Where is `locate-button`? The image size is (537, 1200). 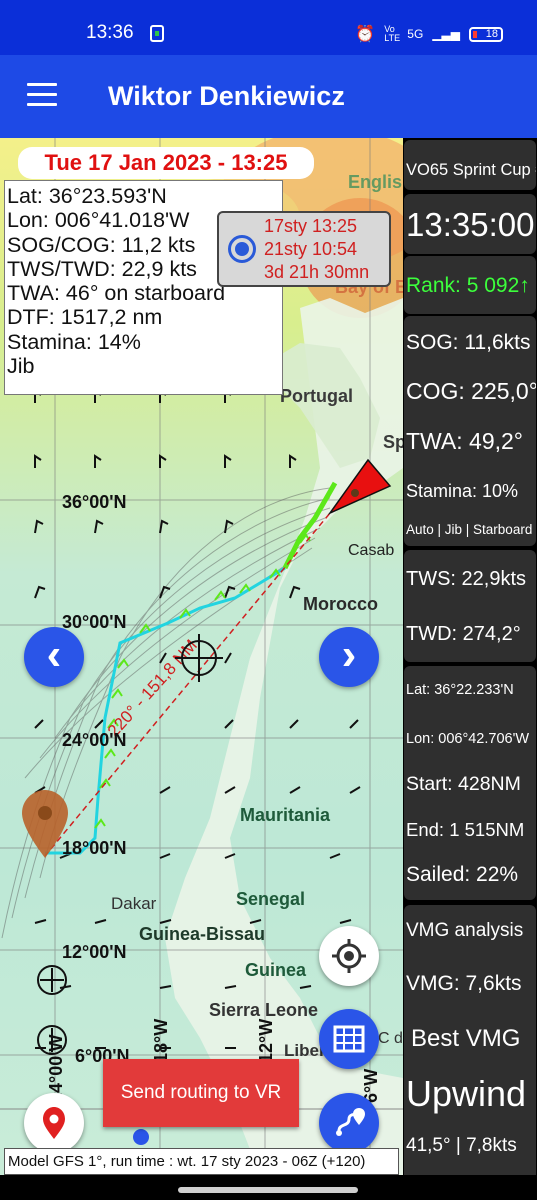
locate-button is located at coordinates (349, 956).